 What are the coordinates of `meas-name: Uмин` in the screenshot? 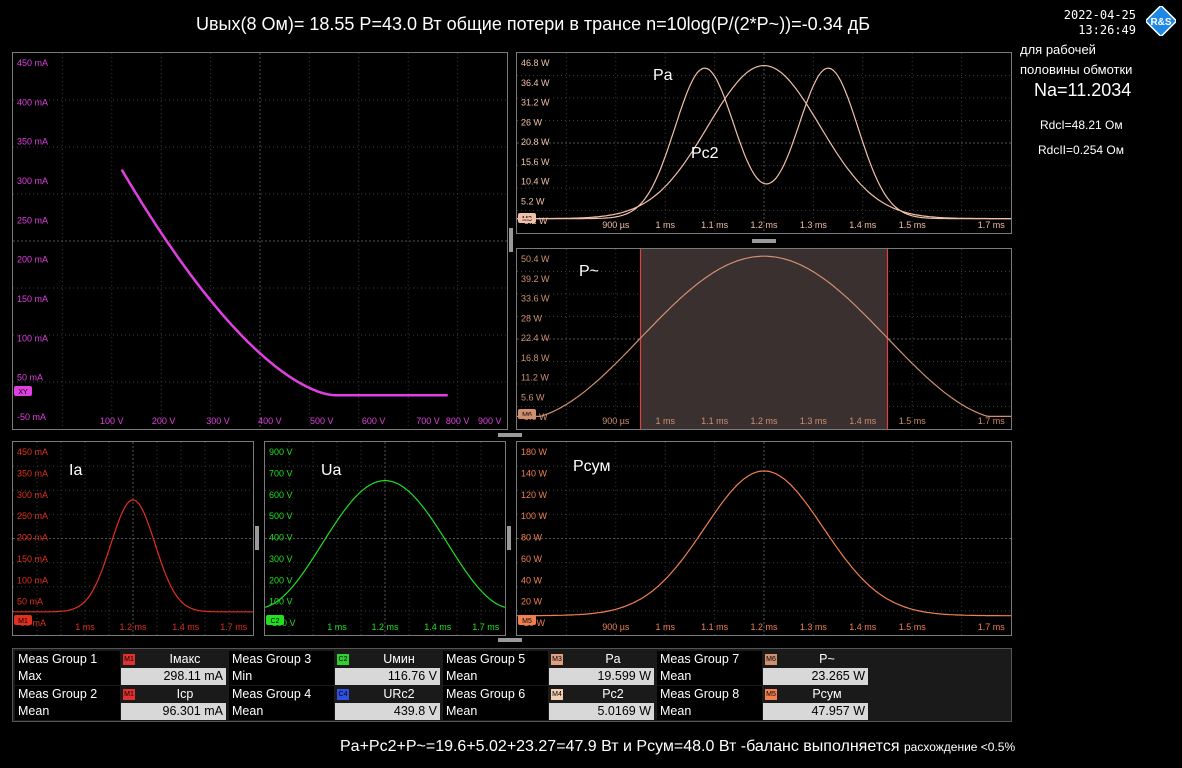 It's located at (399, 659).